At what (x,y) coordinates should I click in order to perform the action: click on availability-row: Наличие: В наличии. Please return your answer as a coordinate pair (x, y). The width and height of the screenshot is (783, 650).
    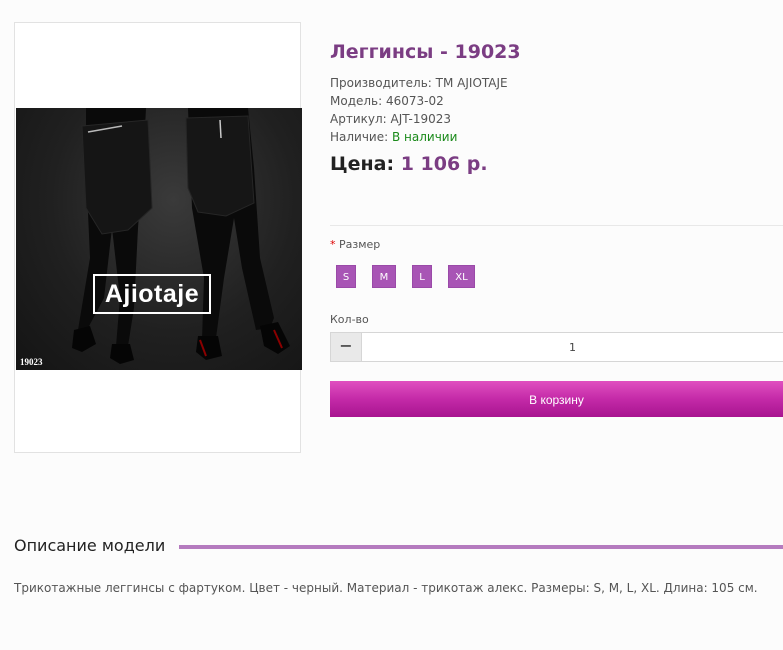
    Looking at the image, I should click on (419, 137).